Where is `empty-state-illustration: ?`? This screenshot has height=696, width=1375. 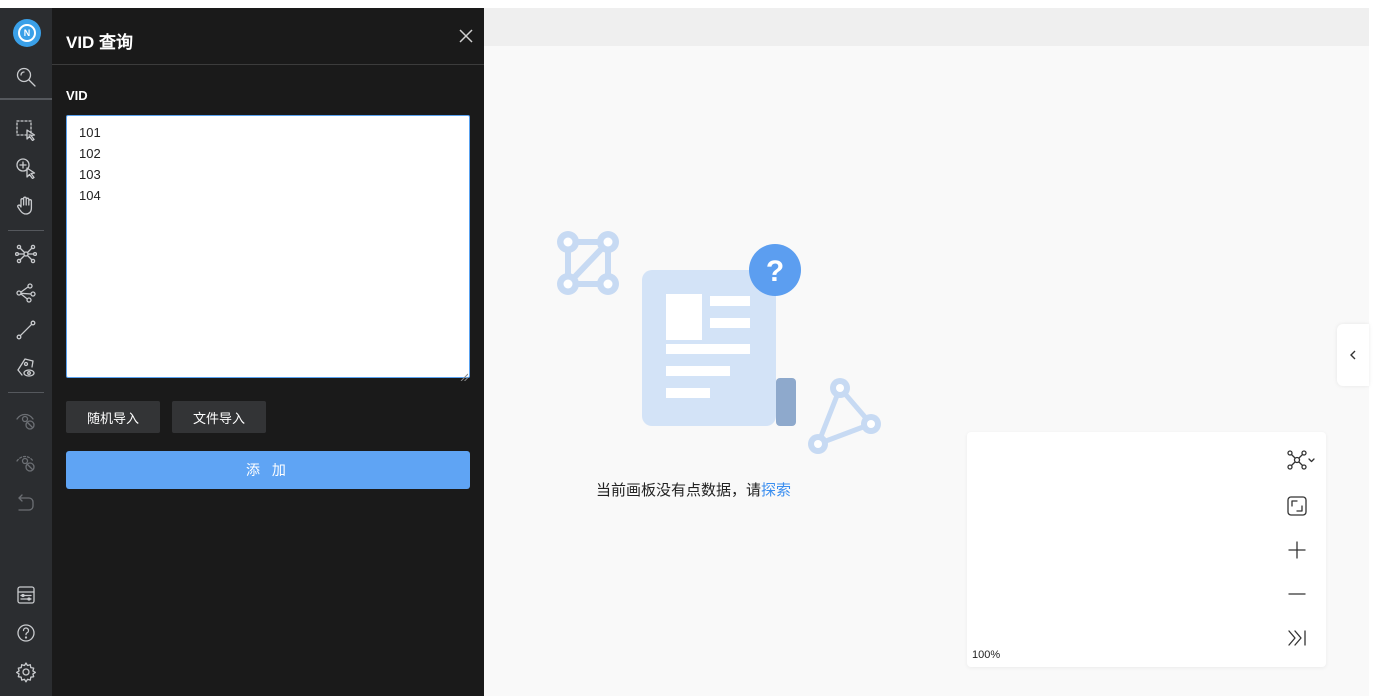
empty-state-illustration: ? is located at coordinates (719, 342).